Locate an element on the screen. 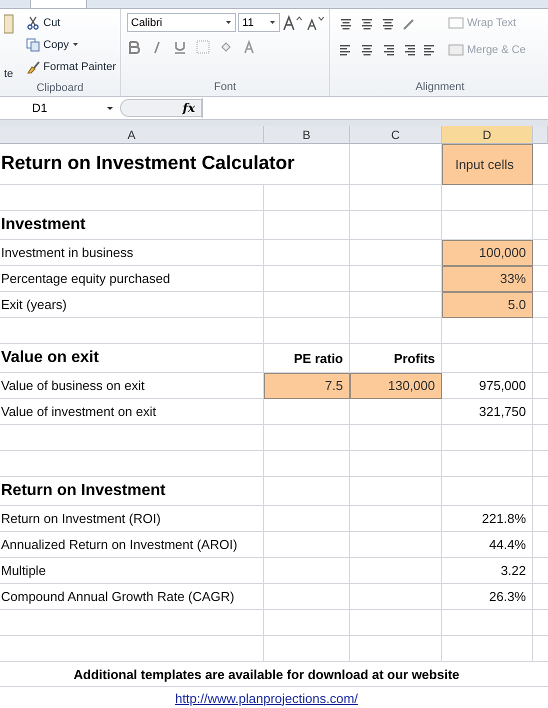  bold-icon is located at coordinates (134, 47).